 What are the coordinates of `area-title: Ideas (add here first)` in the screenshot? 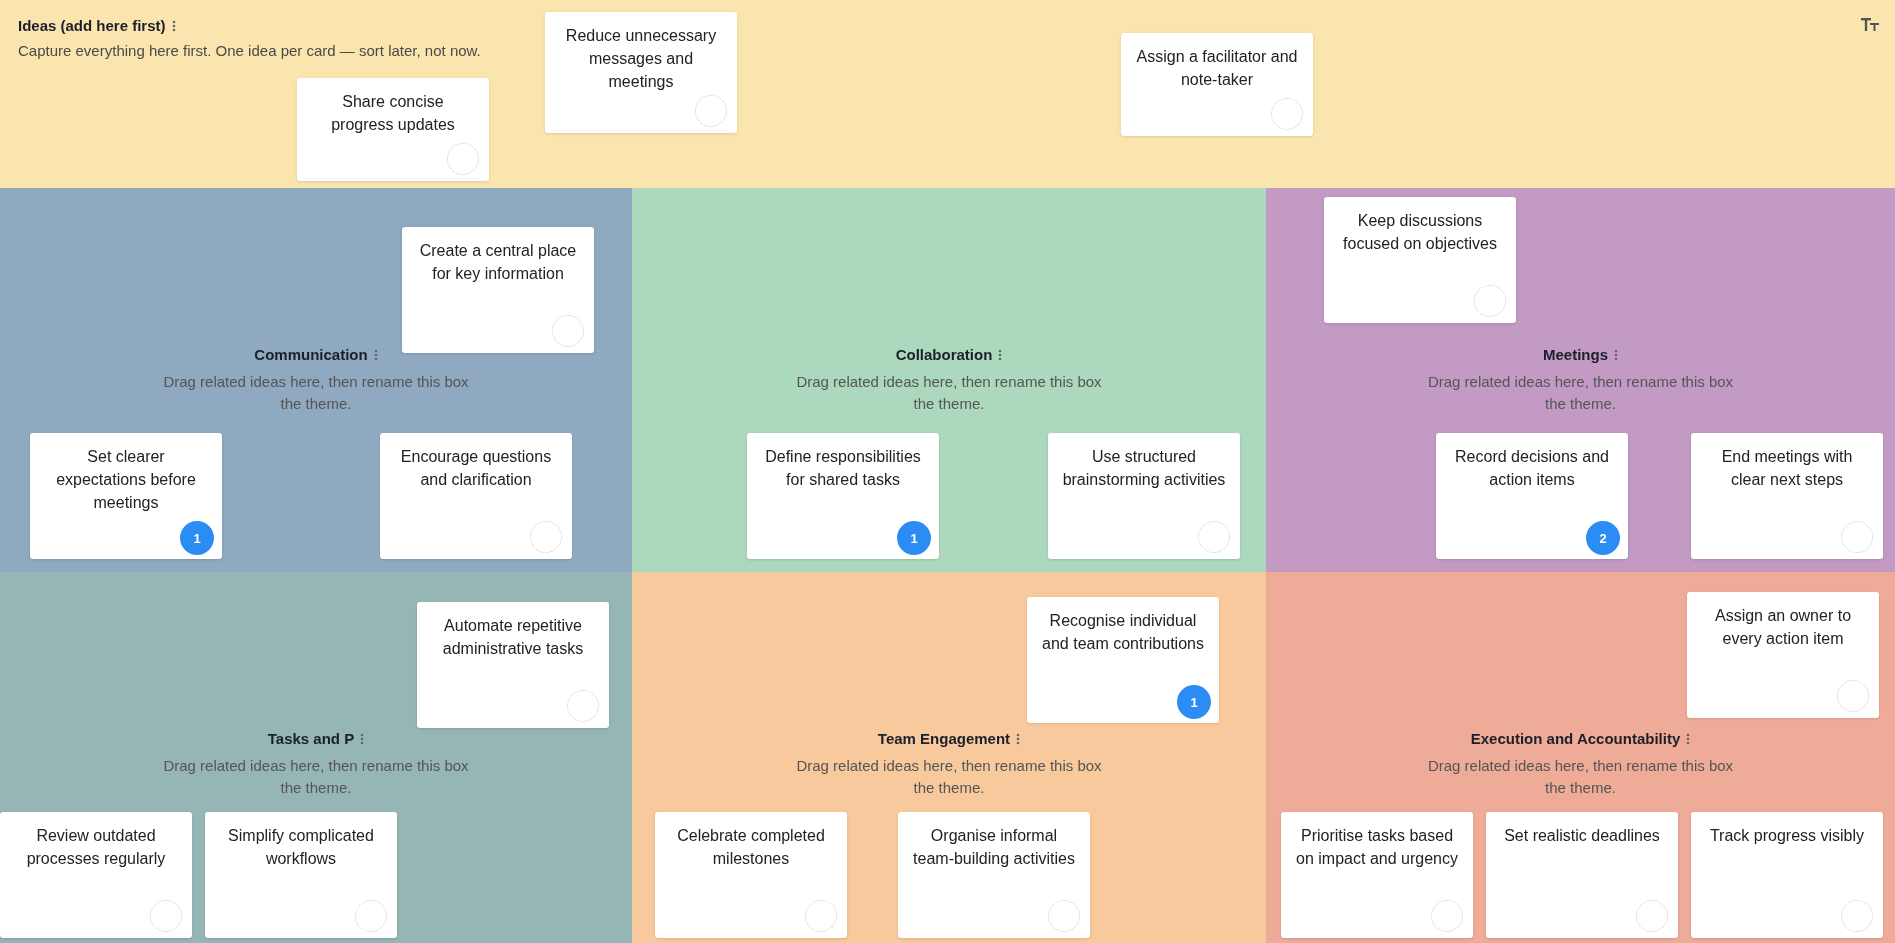 It's located at (92, 25).